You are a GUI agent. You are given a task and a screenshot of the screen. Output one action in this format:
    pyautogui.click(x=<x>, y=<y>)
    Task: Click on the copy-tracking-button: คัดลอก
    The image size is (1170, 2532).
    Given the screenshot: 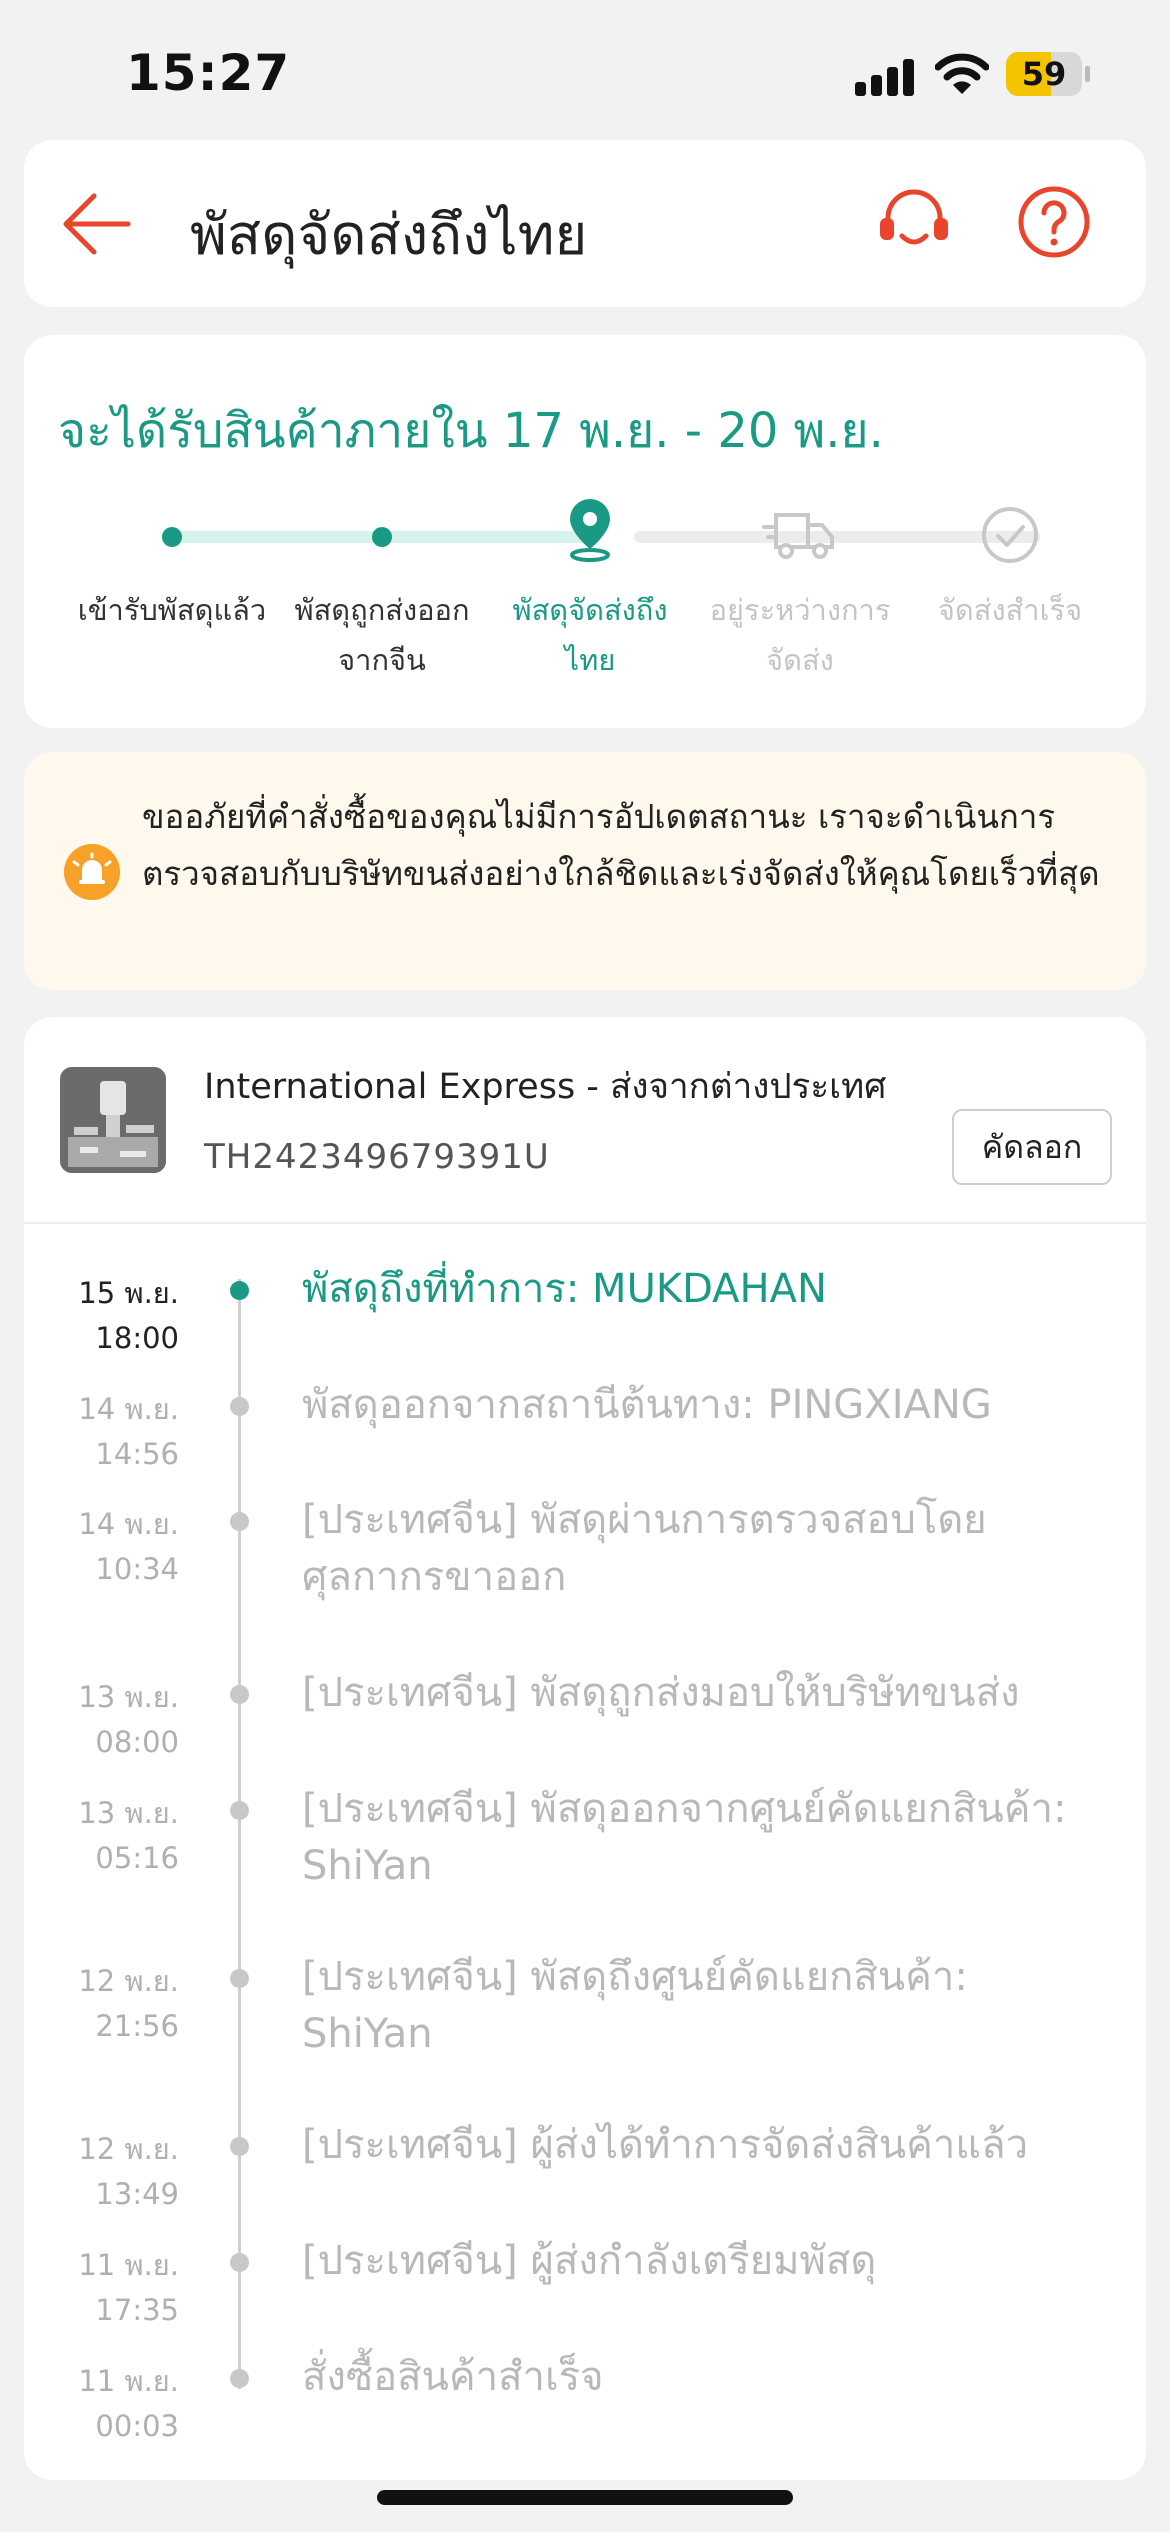 What is the action you would take?
    pyautogui.click(x=1032, y=1147)
    